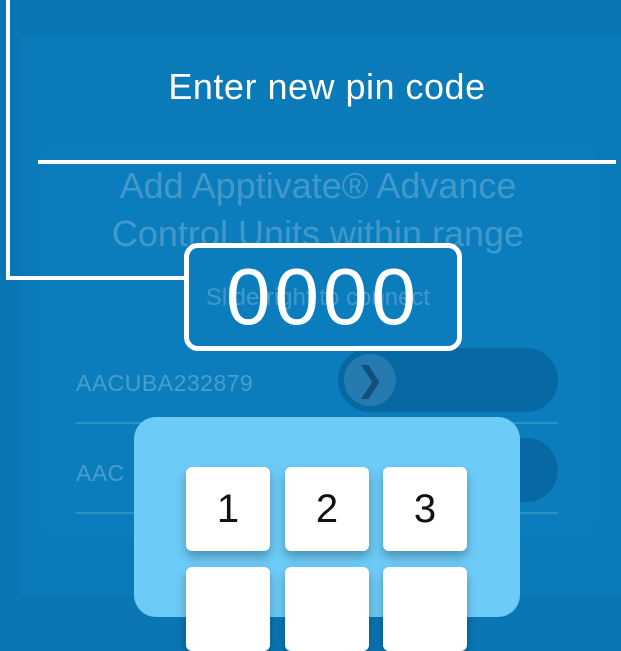 The image size is (621, 651). What do you see at coordinates (96, 278) in the screenshot?
I see `guide-line-horizontal` at bounding box center [96, 278].